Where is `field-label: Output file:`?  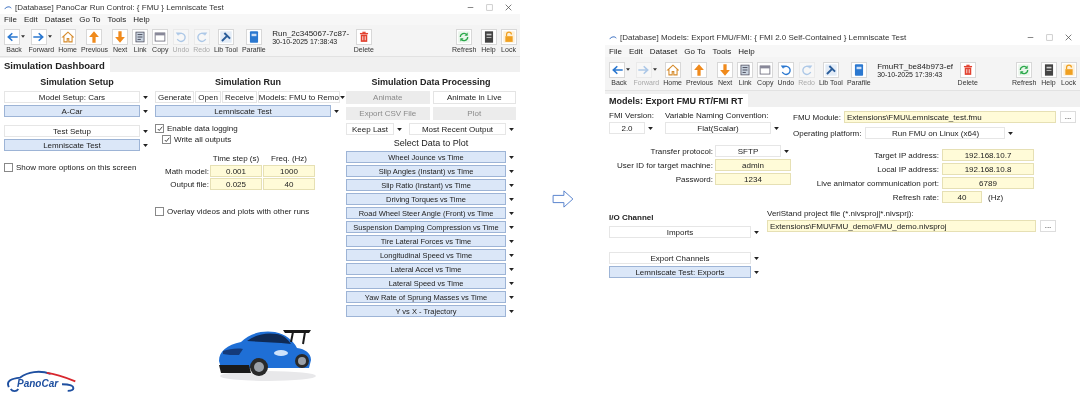 field-label: Output file: is located at coordinates (189, 184).